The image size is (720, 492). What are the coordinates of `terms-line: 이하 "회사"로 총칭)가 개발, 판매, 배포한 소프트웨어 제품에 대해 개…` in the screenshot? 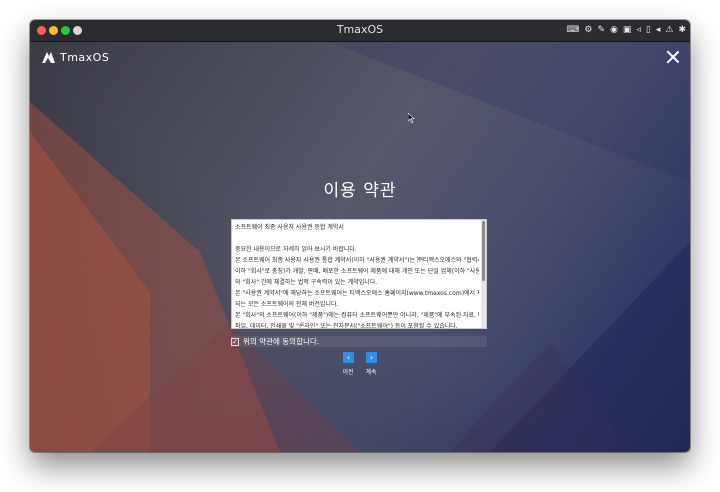 It's located at (357, 271).